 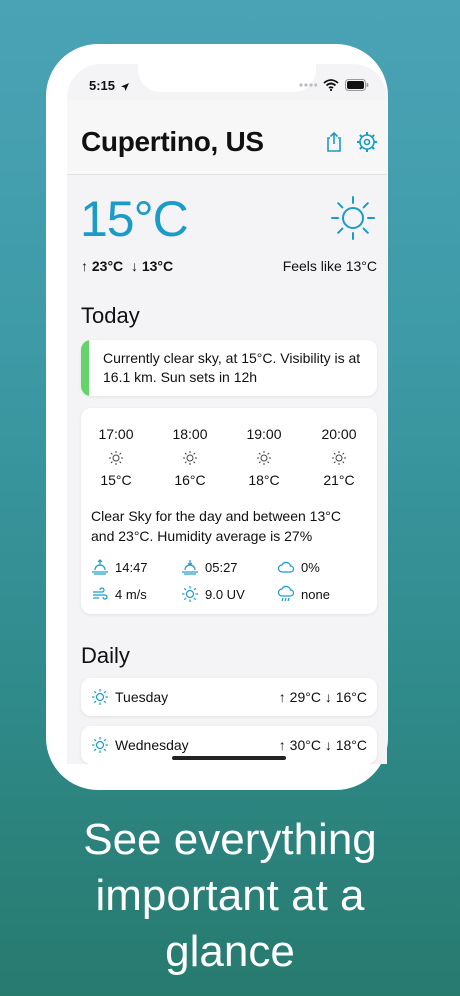 I want to click on hour-time: 19:00, so click(x=264, y=434).